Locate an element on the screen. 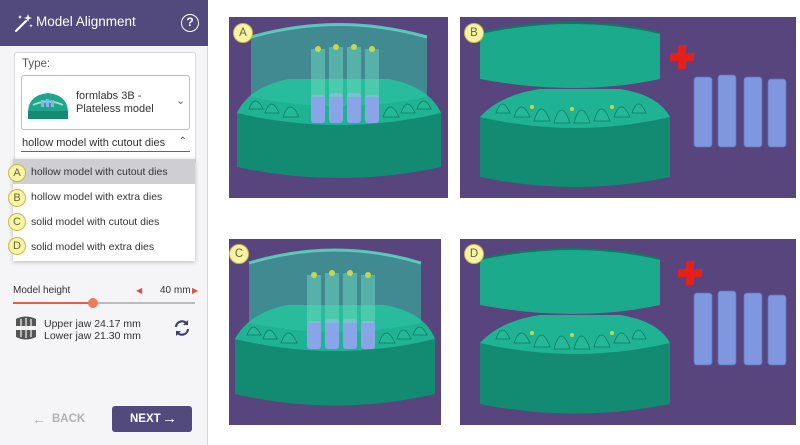 The image size is (800, 445). dropdown-option-solid-cutout: solid model with cutout dies is located at coordinates (104, 221).